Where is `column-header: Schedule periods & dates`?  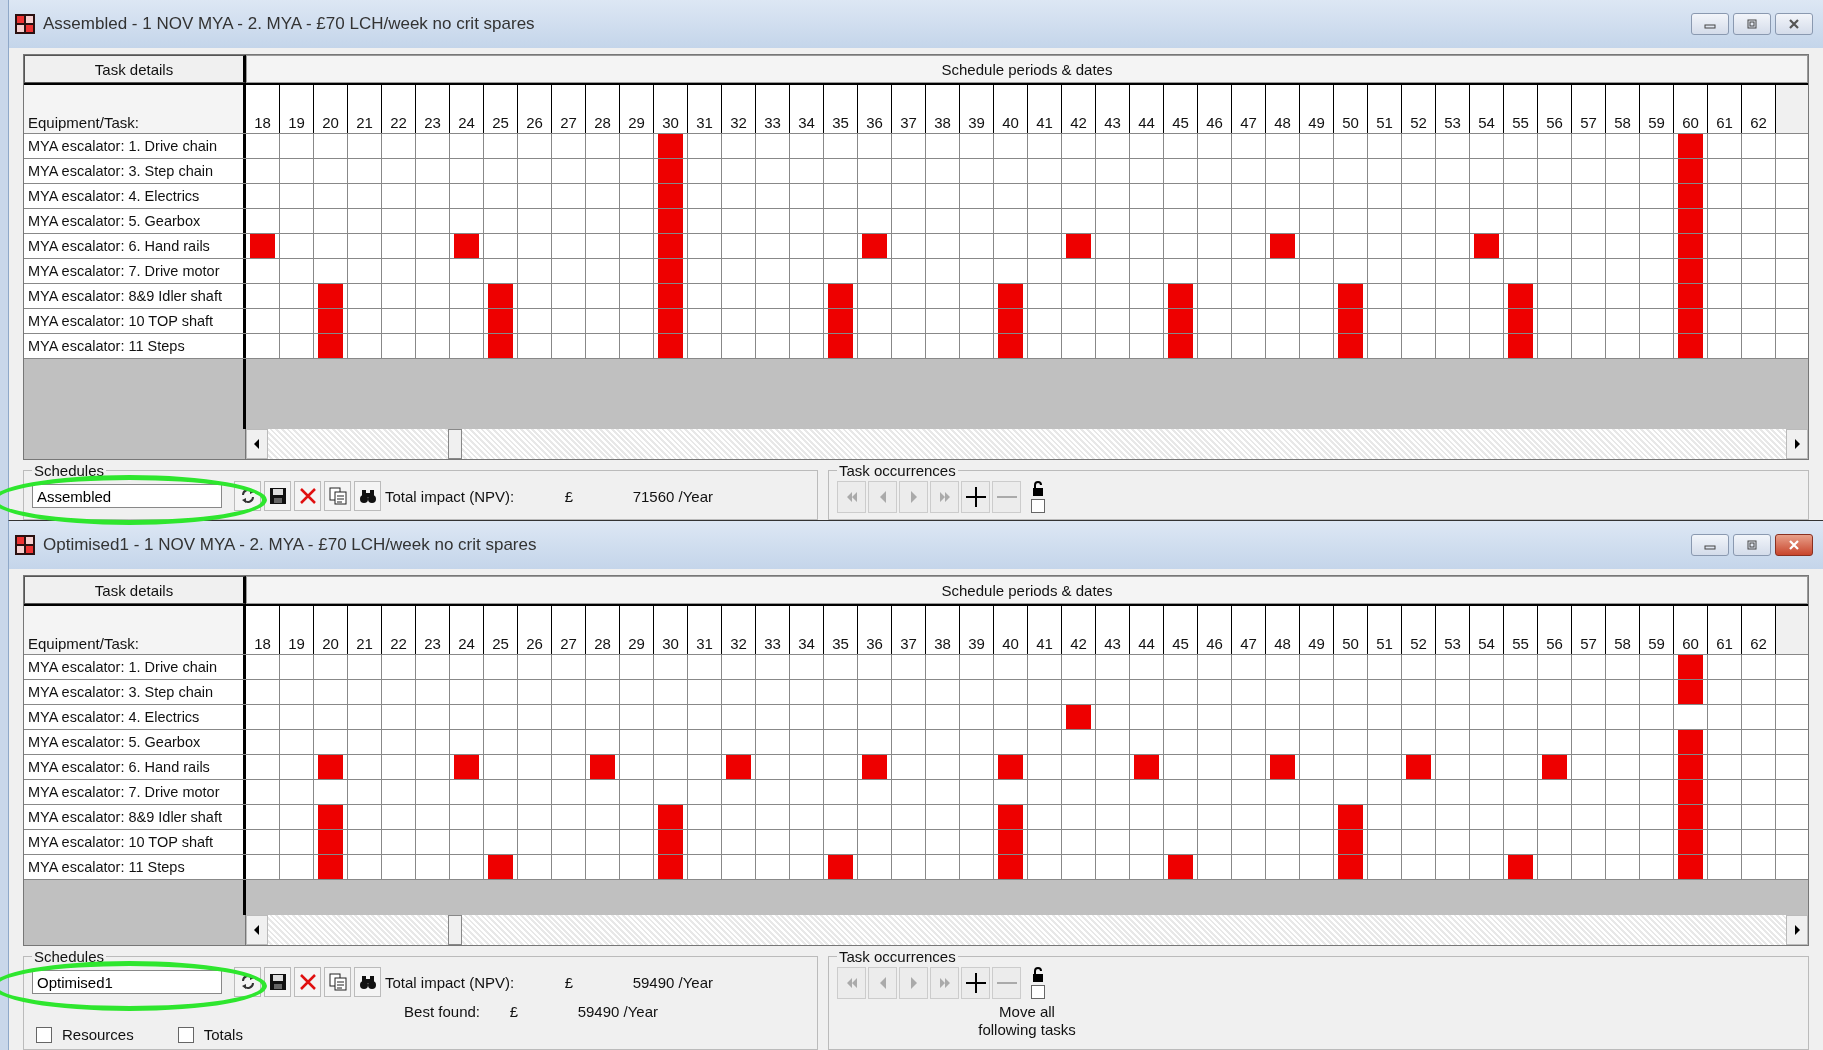
column-header: Schedule periods & dates is located at coordinates (1027, 69).